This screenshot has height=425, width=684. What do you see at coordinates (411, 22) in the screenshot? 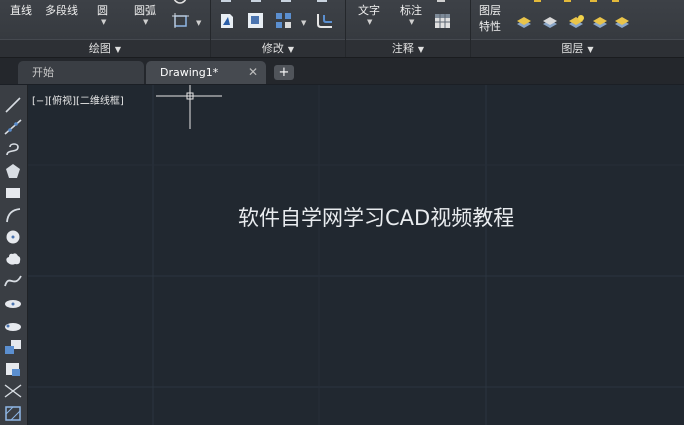
I see `dimension-dropdown-caret: ▼` at bounding box center [411, 22].